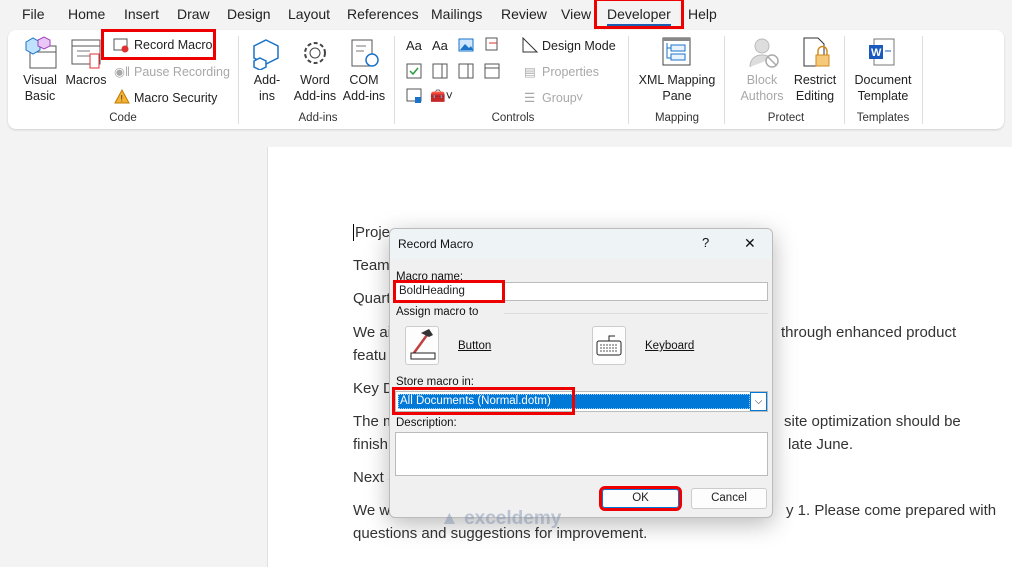 Image resolution: width=1012 pixels, height=567 pixels. Describe the element at coordinates (414, 71) in the screenshot. I see `checkbox-control-icon` at that location.